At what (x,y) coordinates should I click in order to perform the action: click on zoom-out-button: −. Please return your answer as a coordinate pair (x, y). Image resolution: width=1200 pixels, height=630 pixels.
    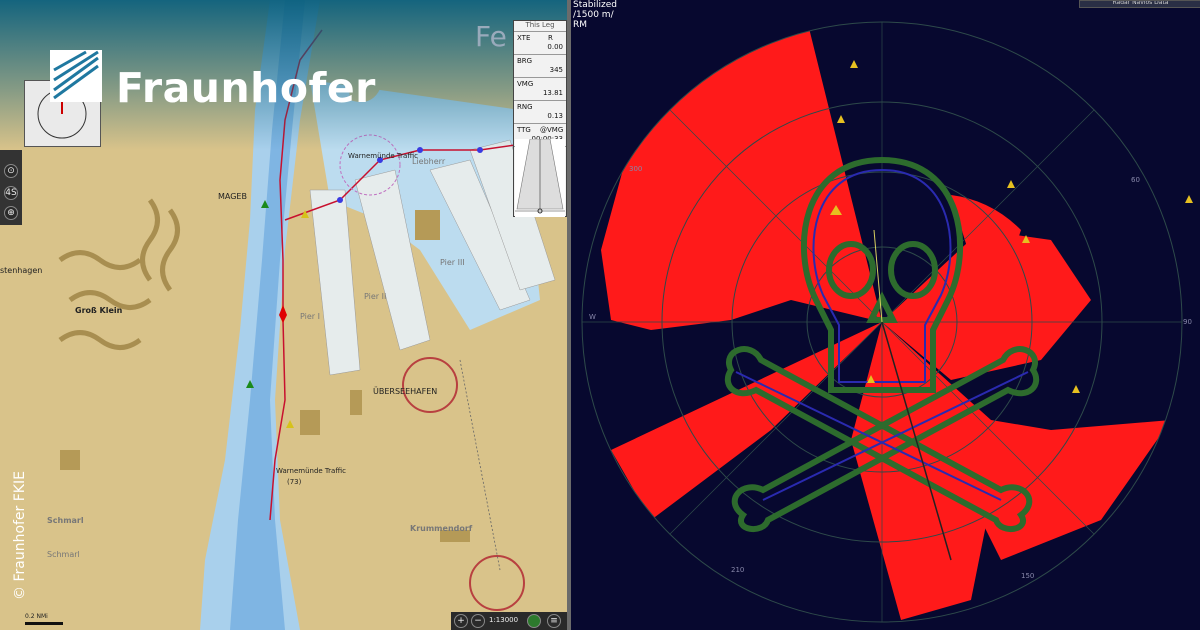
    Looking at the image, I should click on (478, 621).